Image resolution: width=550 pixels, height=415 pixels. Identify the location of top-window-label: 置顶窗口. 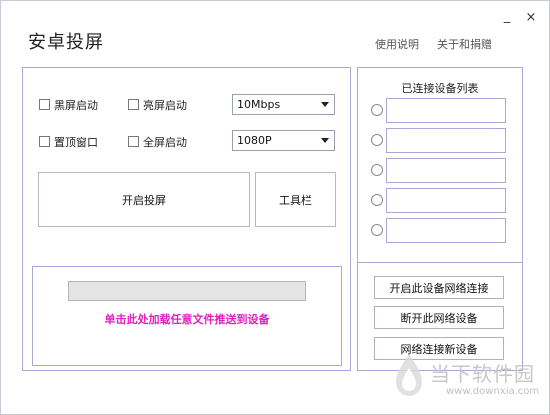
(76, 142).